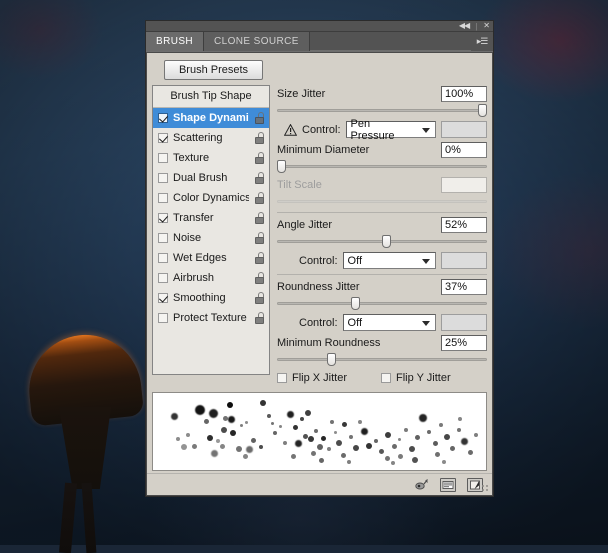 The height and width of the screenshot is (553, 608). What do you see at coordinates (281, 166) in the screenshot?
I see `minimum-diameter-thumb` at bounding box center [281, 166].